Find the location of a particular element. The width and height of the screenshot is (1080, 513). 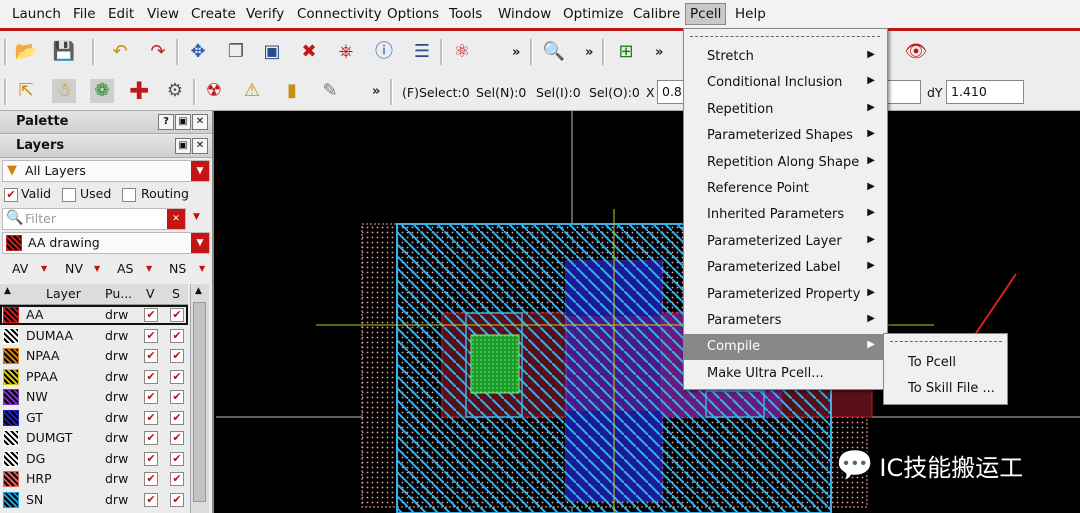

move-icon: ✥ is located at coordinates (198, 52).